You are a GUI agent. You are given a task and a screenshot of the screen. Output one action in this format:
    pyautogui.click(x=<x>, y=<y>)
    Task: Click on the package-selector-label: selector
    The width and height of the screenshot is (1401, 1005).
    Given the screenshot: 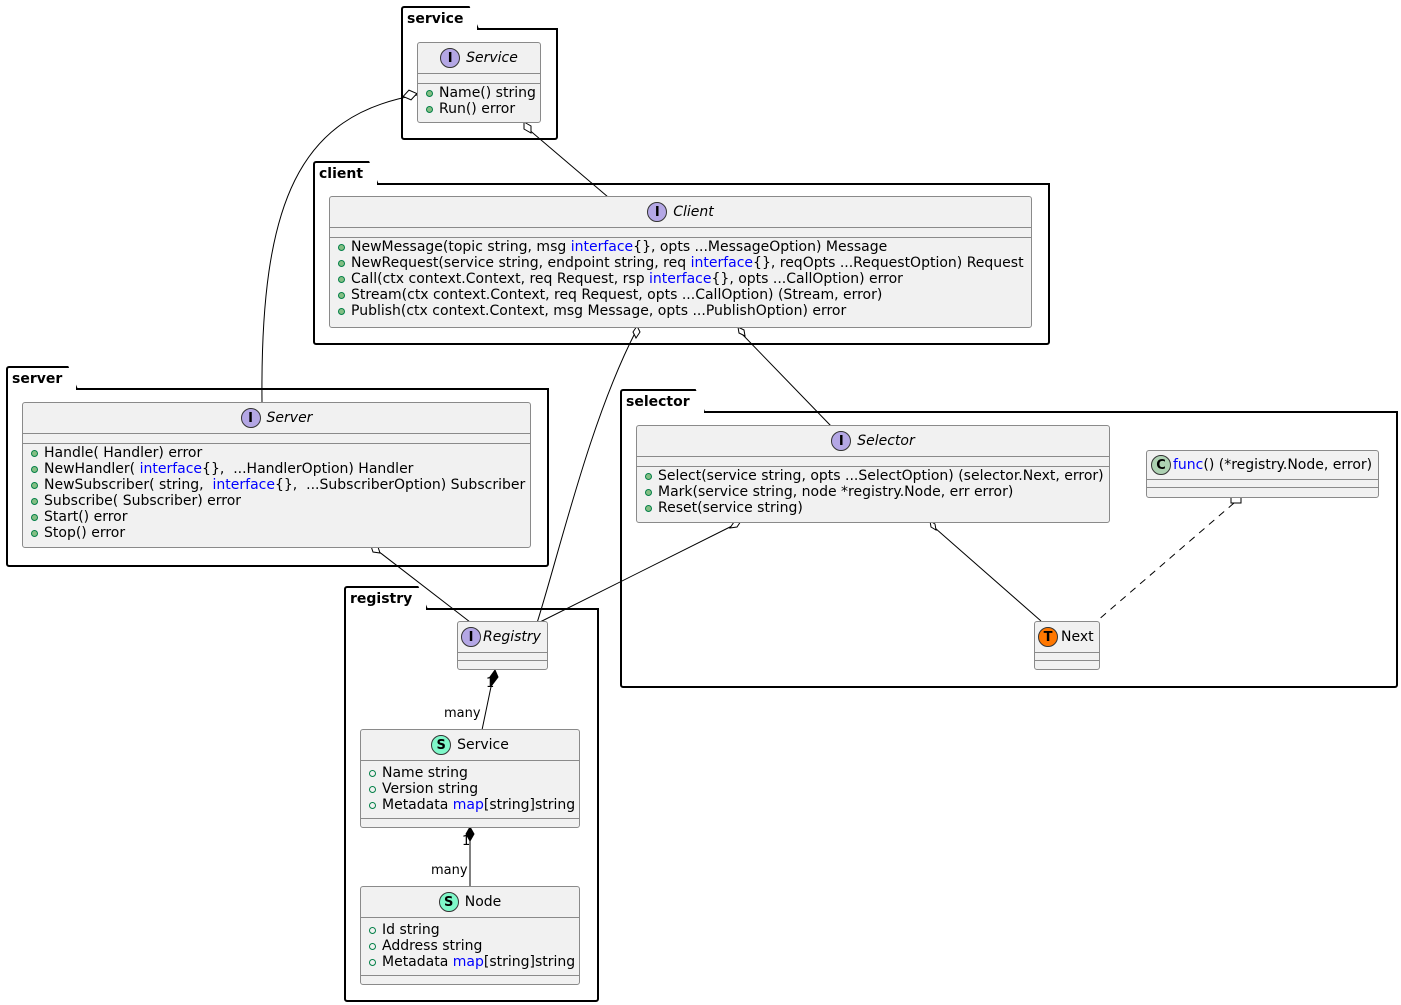 What is the action you would take?
    pyautogui.click(x=663, y=401)
    